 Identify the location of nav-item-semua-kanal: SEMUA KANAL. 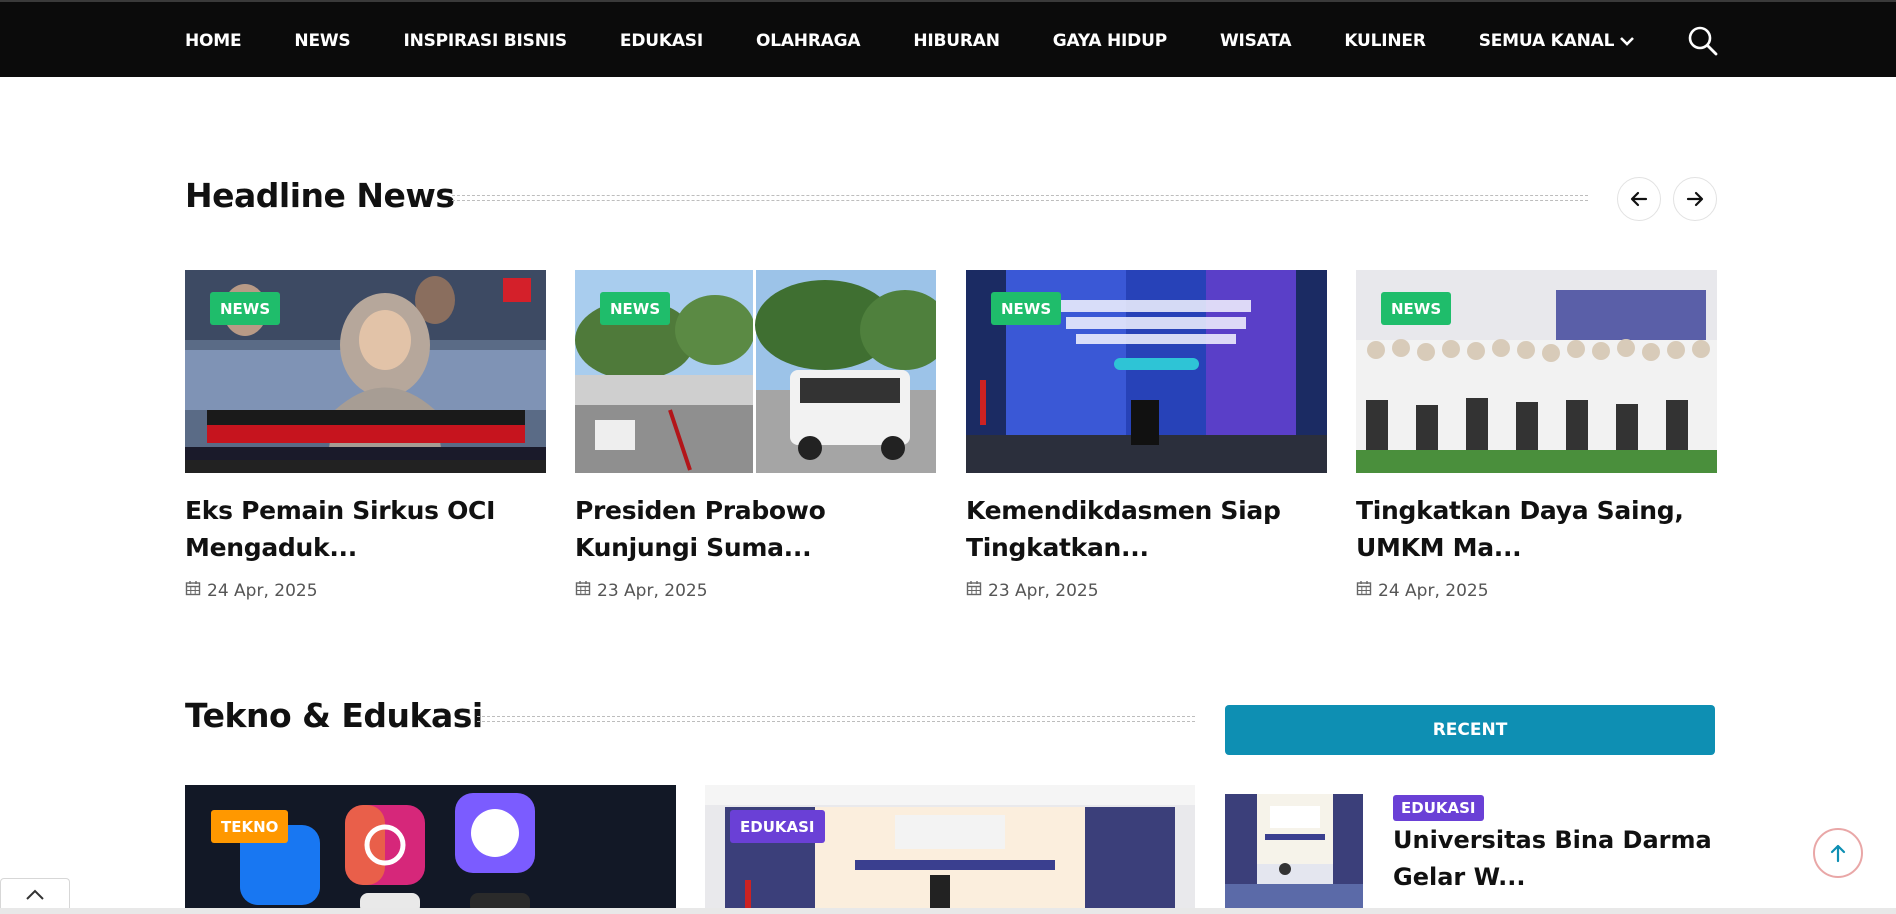
(1556, 40).